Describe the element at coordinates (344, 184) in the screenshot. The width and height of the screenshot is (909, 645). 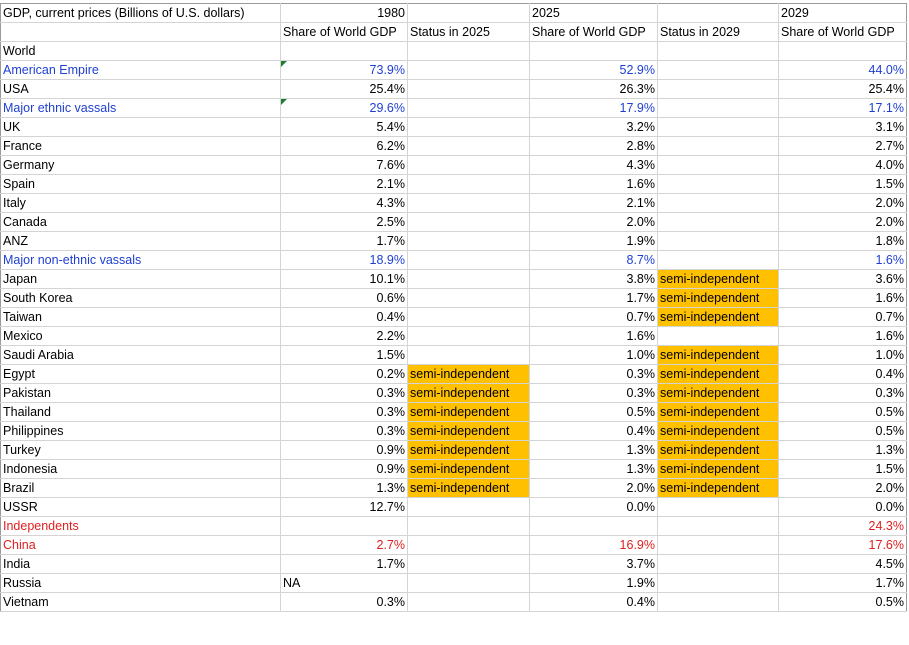
I see `share-1980-cell: 2.1%` at that location.